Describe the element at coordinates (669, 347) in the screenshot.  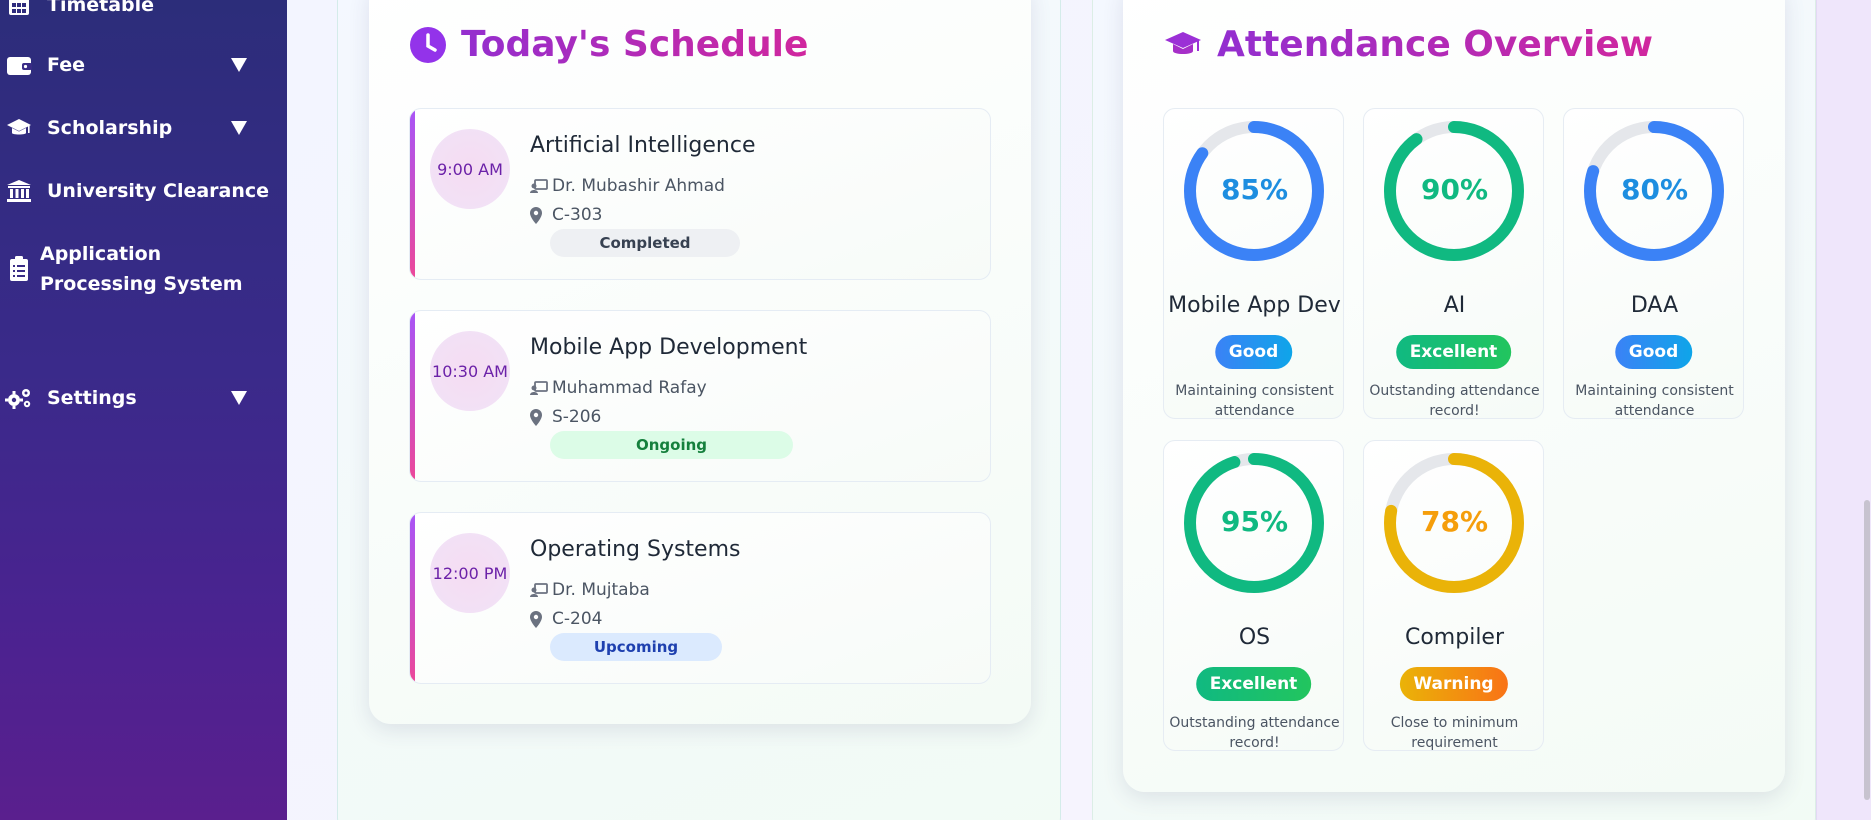
I see `course-name: Mobile App Development` at that location.